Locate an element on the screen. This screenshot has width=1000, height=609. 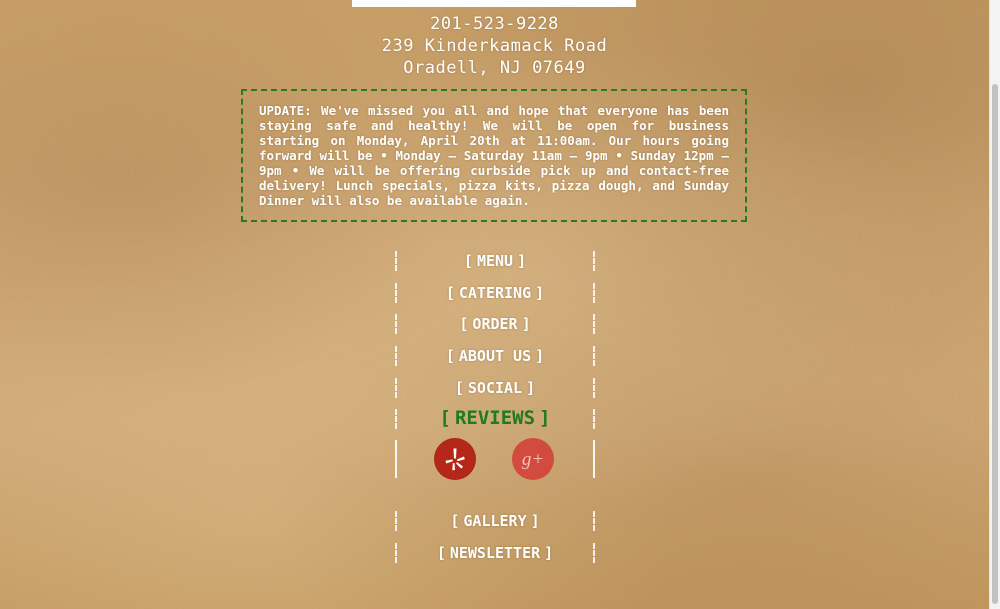
street-address: 239 Kinderkamack Road is located at coordinates (494, 46).